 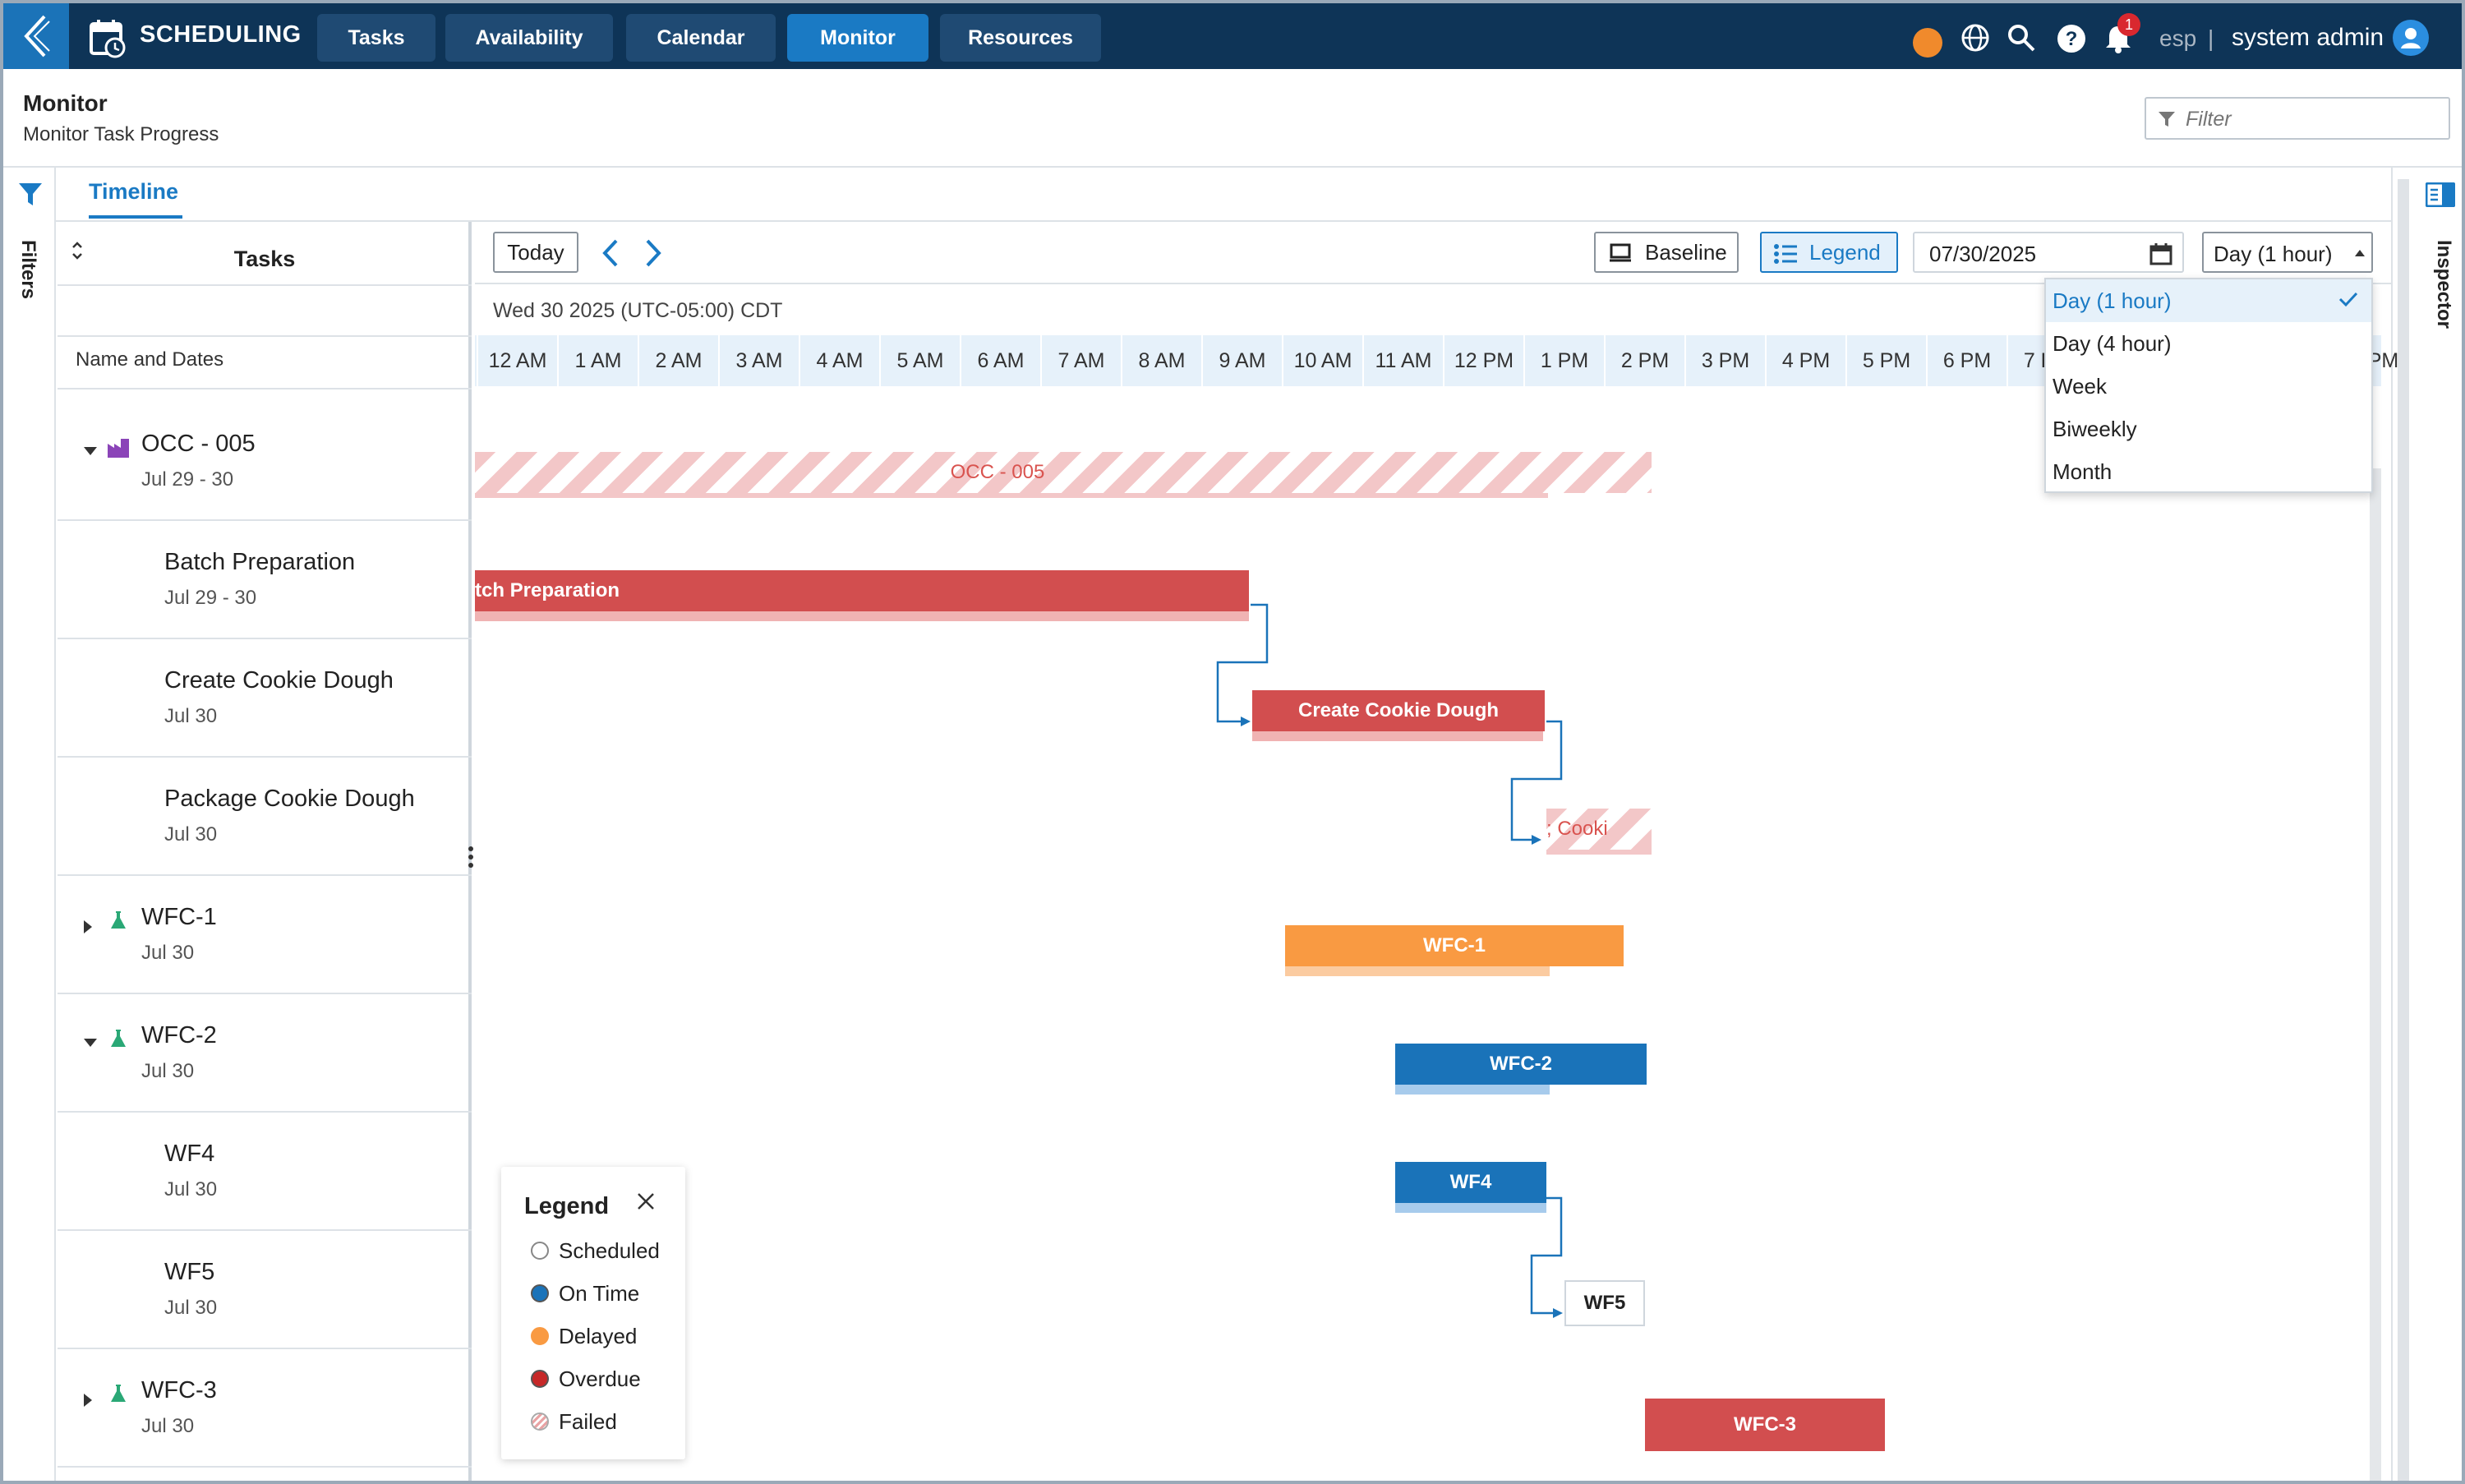 I want to click on timeline-bar-package-cookie-dough: ; Cooki, so click(x=1599, y=829).